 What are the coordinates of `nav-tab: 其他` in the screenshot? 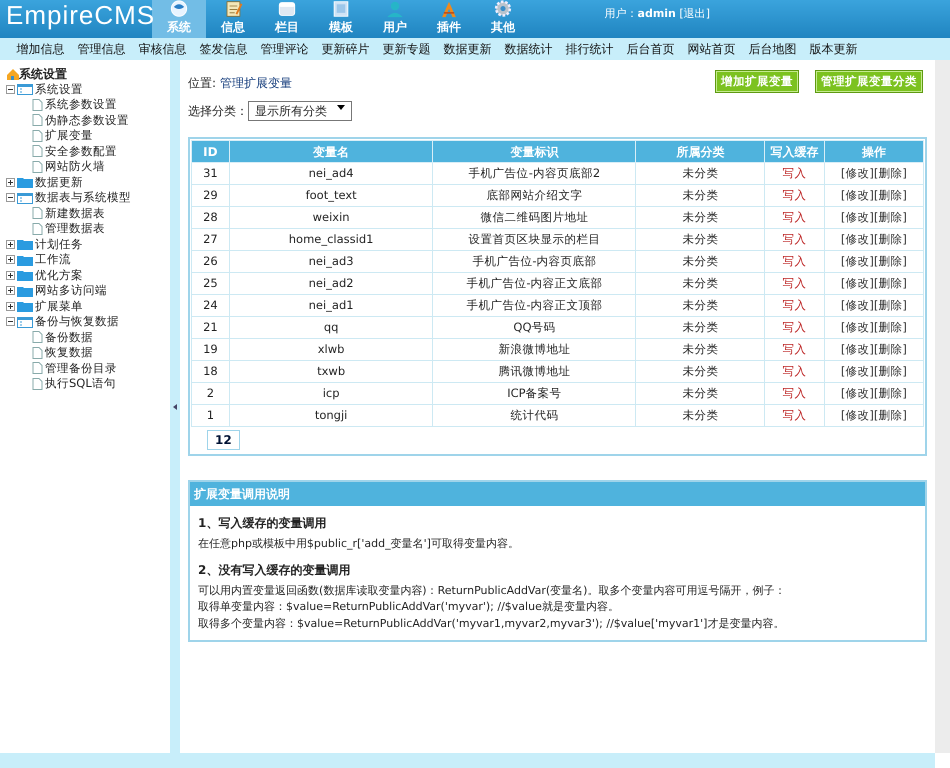 It's located at (503, 19).